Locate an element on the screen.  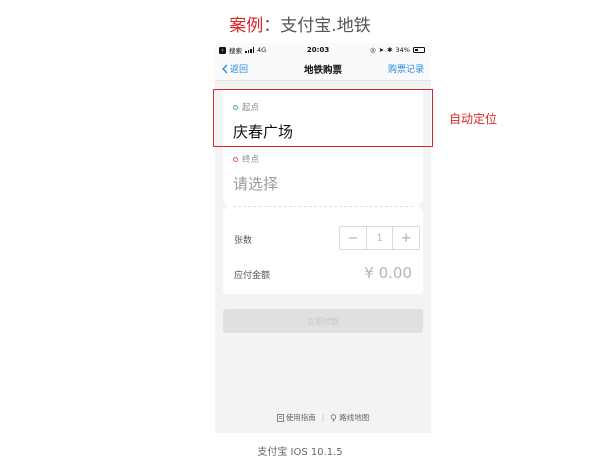
route-map-link: 路线地图 is located at coordinates (349, 417).